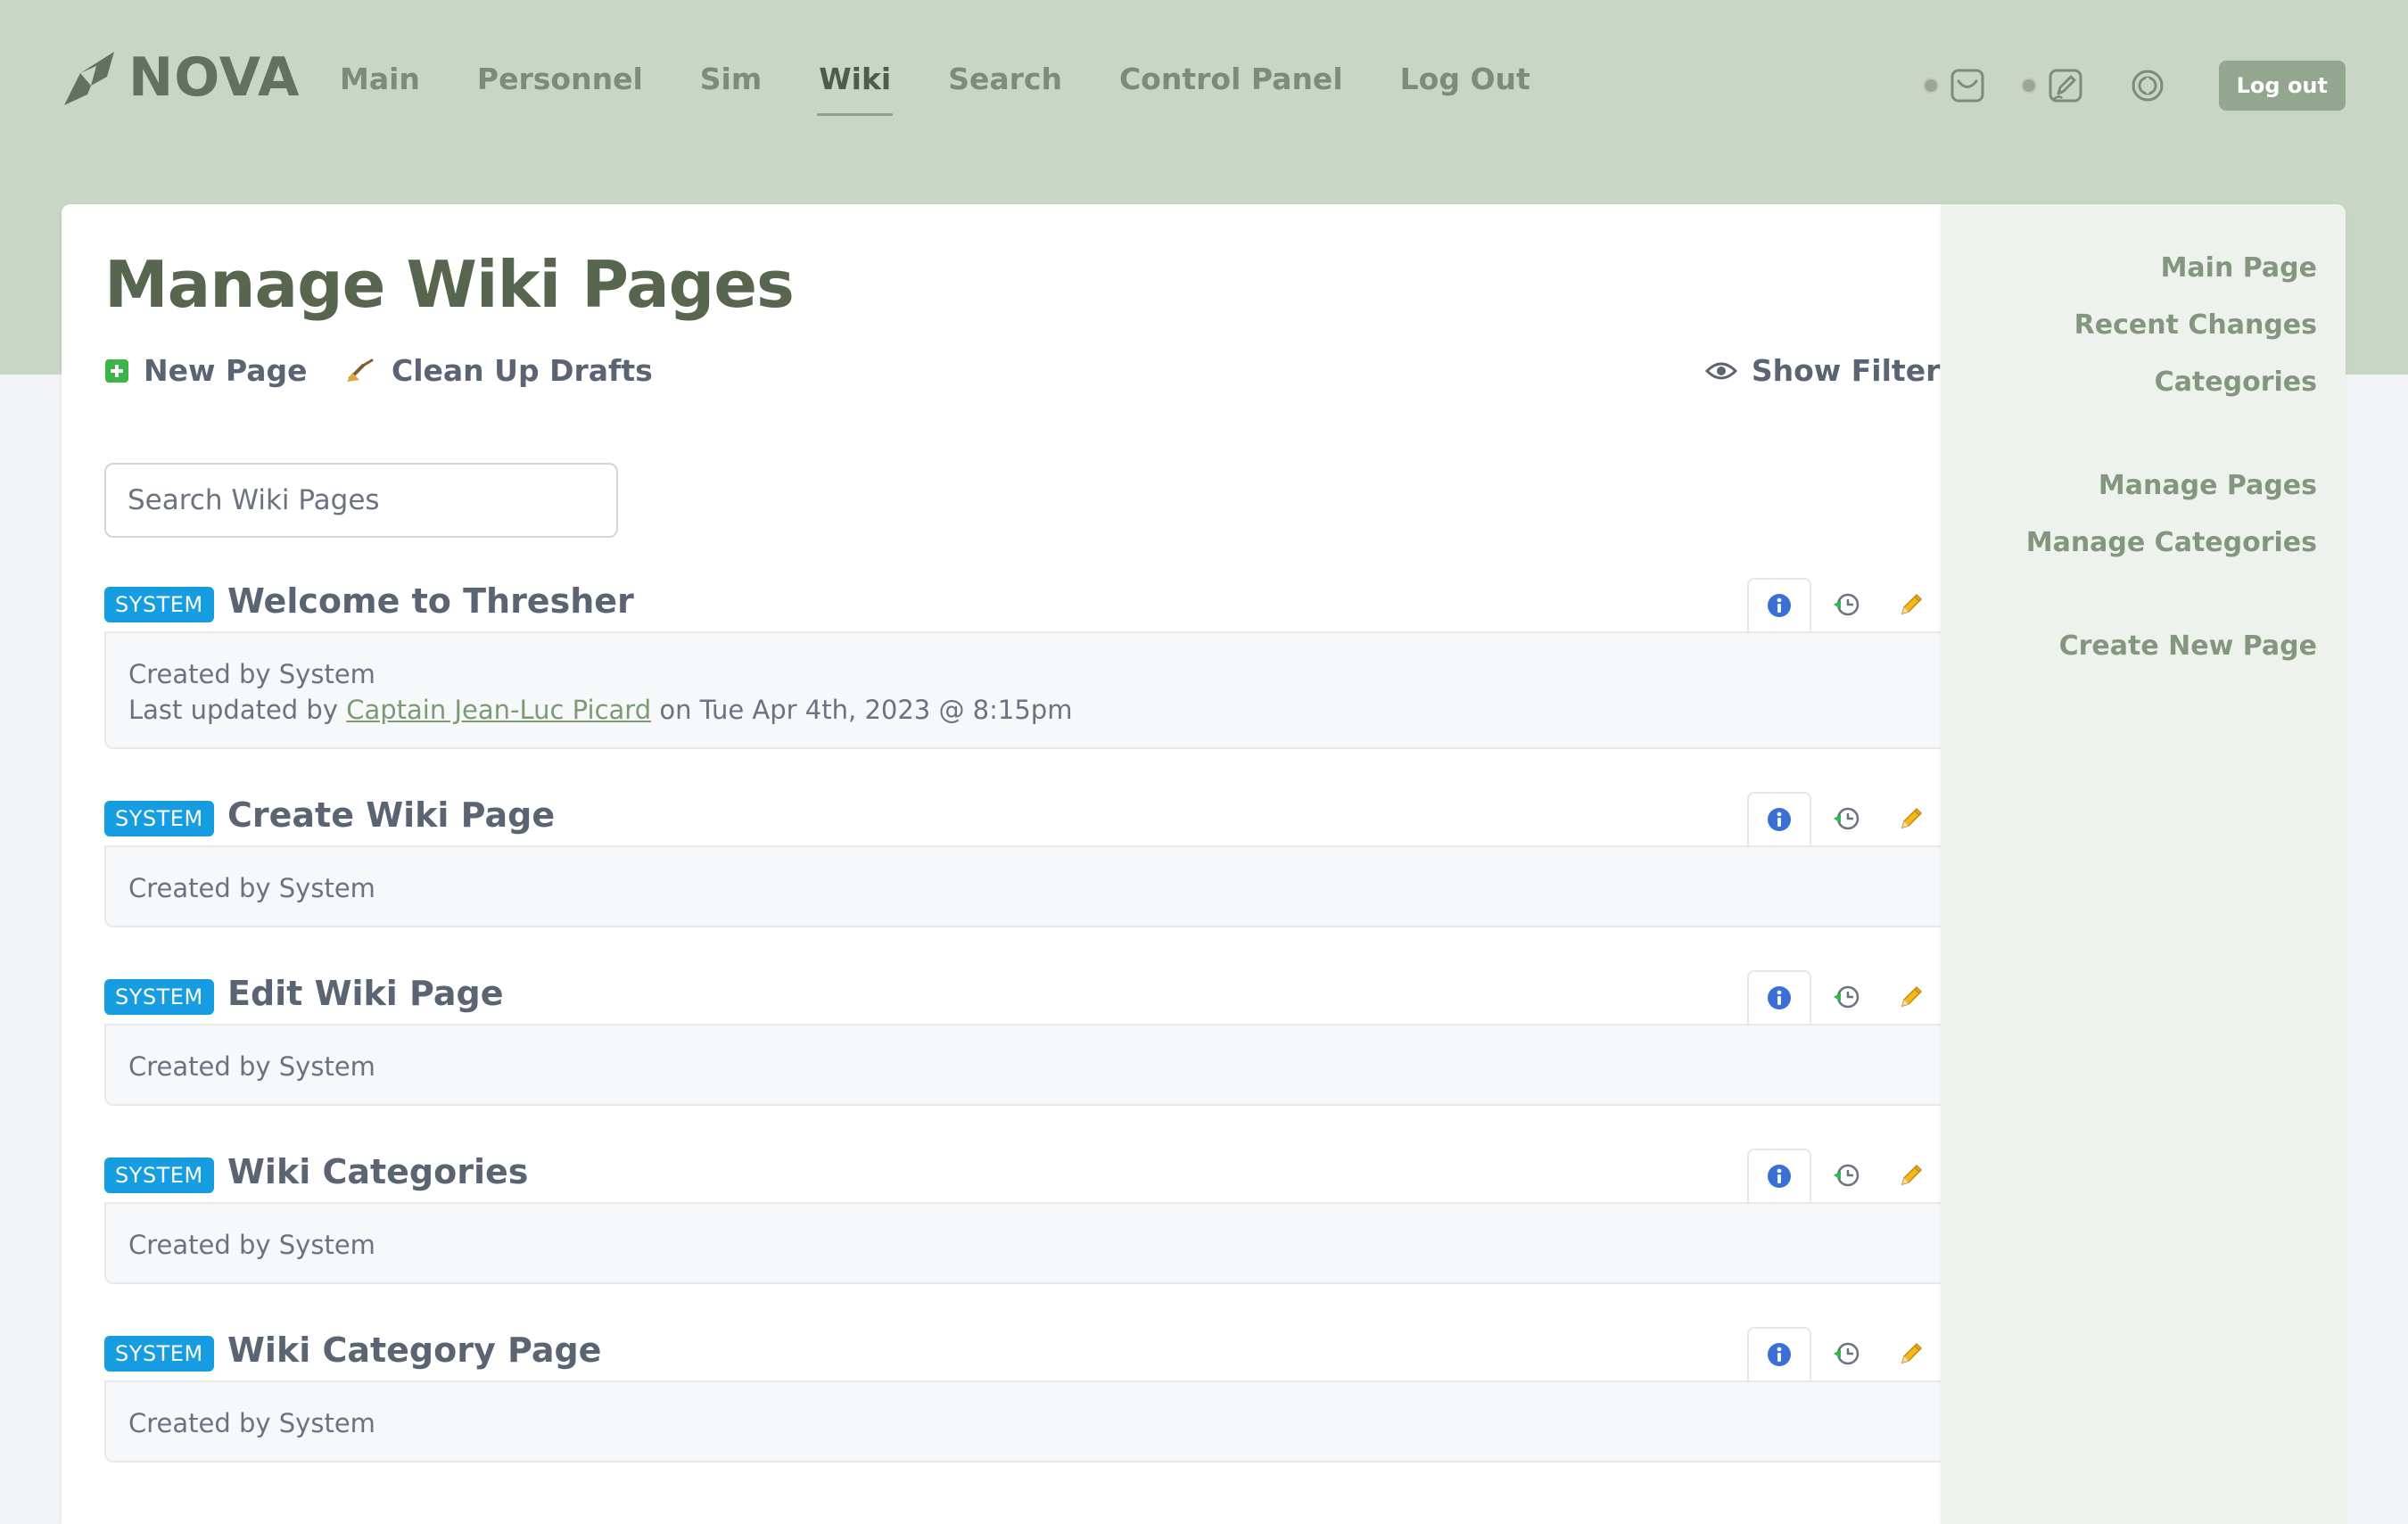  Describe the element at coordinates (365, 993) in the screenshot. I see `wiki-page-title: Edit Wiki Page` at that location.